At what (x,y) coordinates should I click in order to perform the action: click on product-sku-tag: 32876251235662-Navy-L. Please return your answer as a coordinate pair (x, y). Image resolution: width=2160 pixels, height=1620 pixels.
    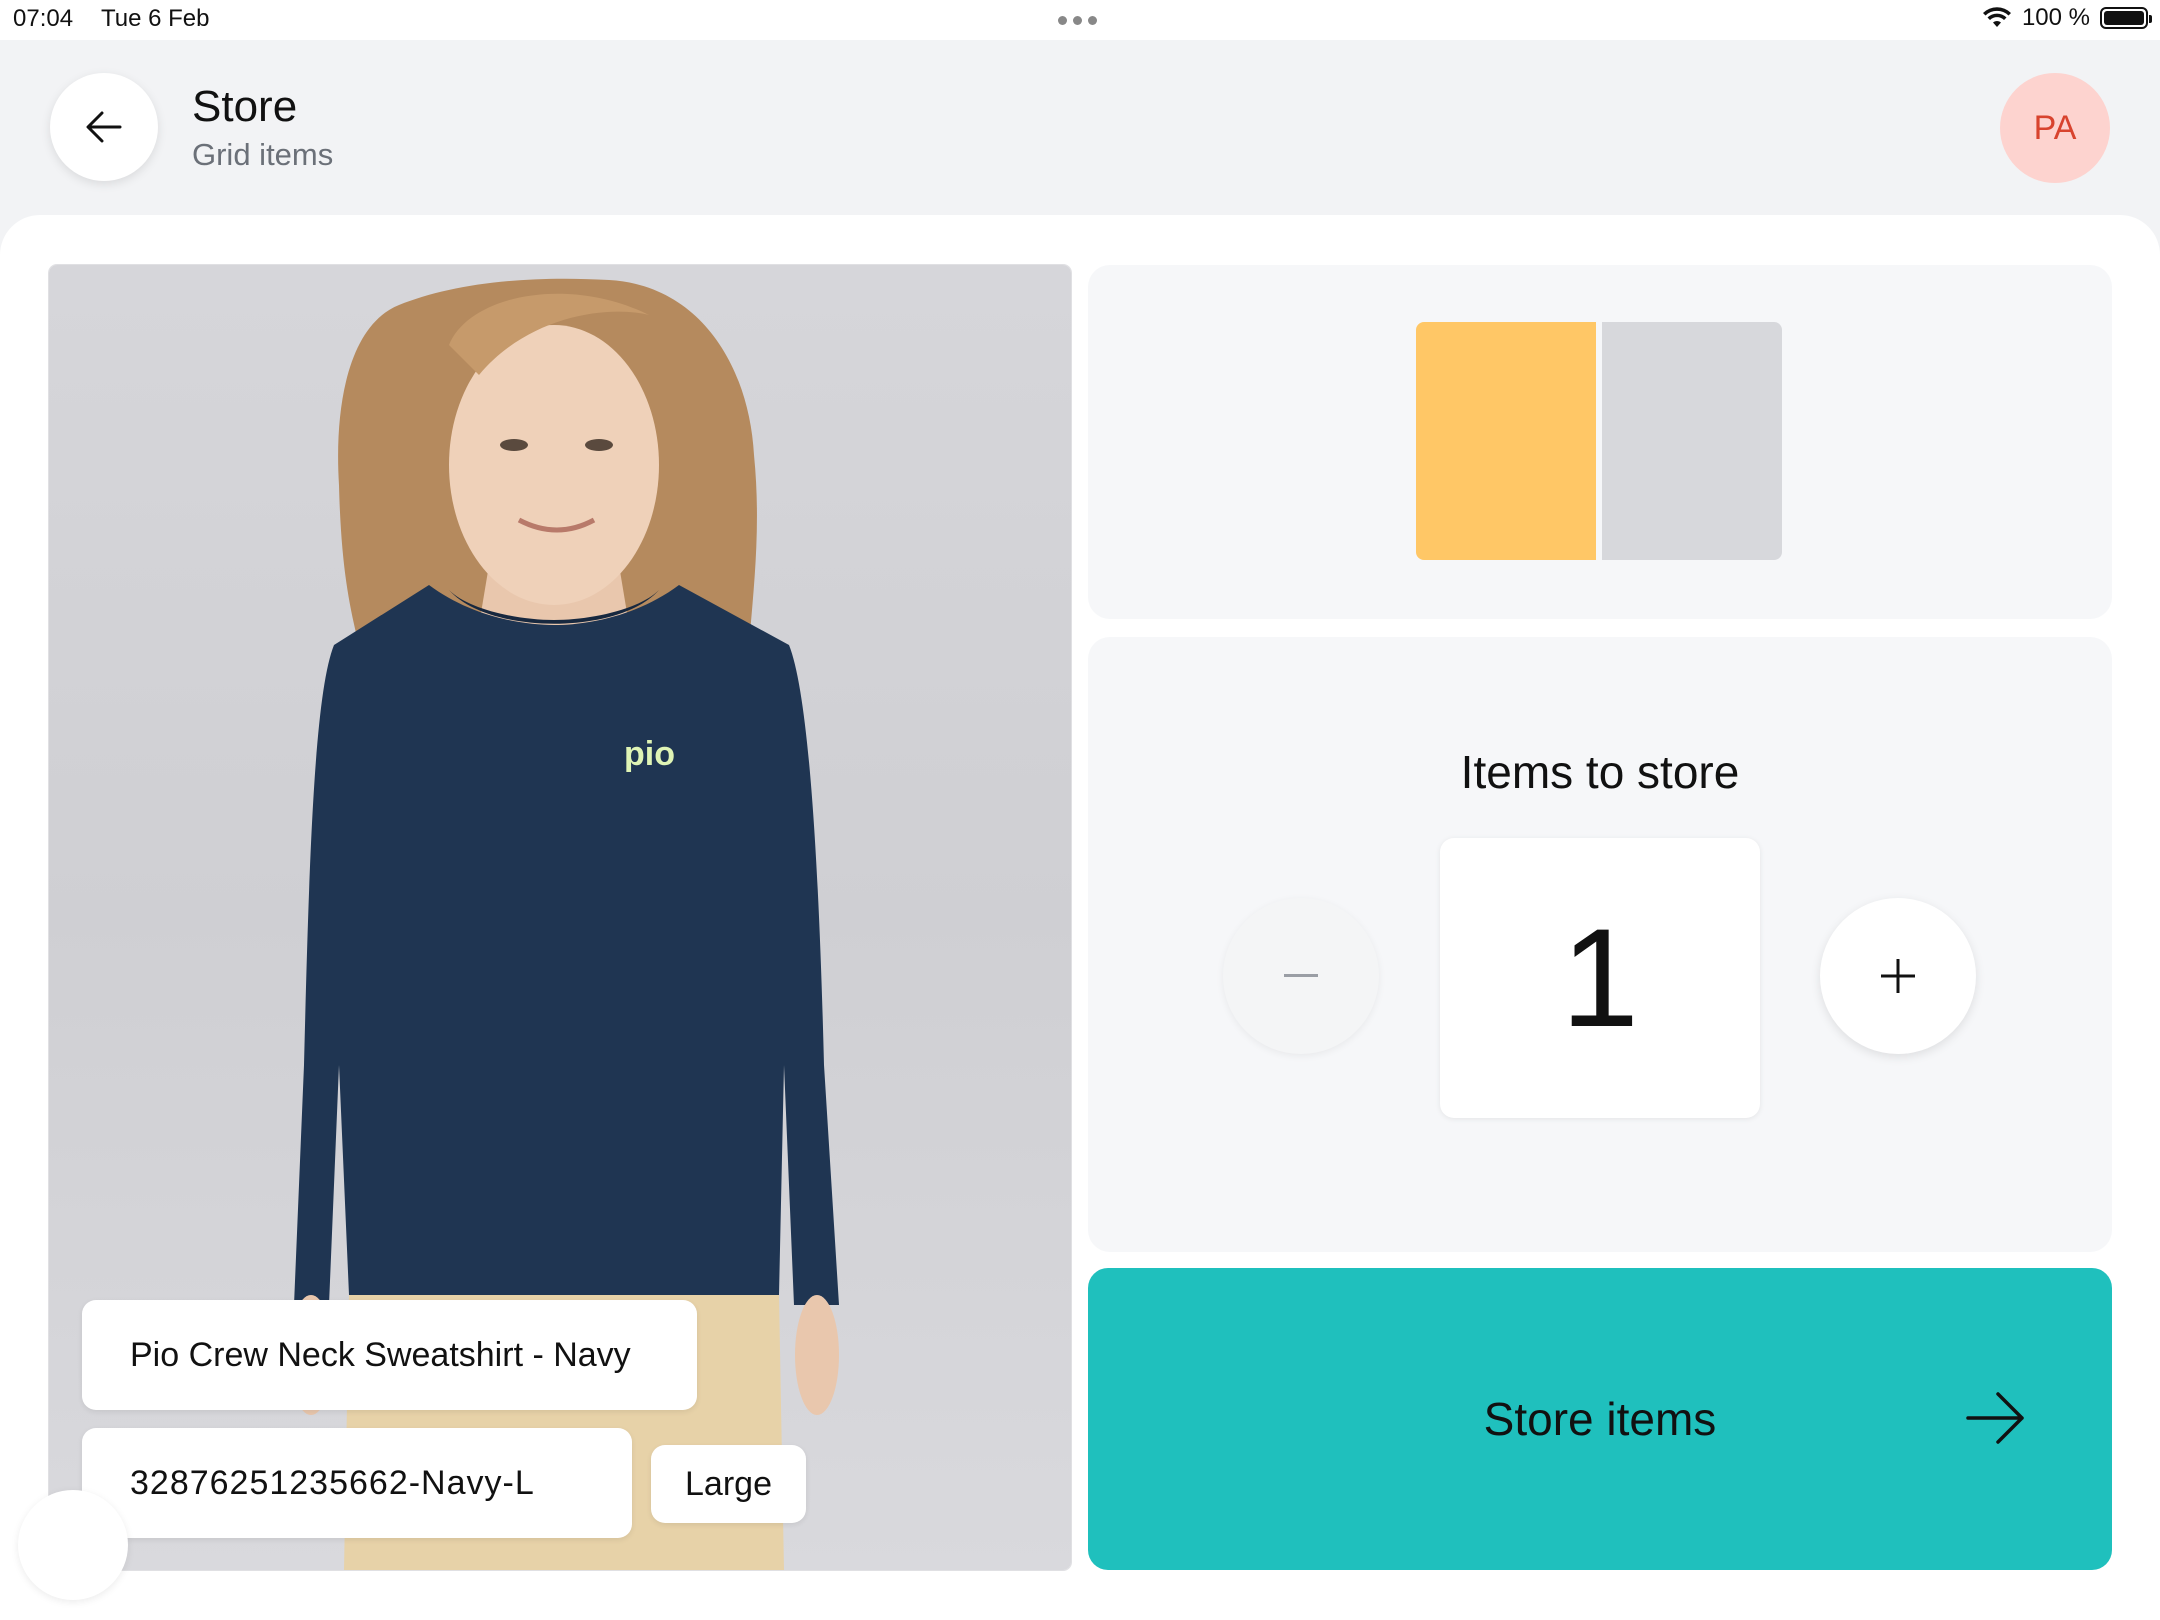
    Looking at the image, I should click on (357, 1483).